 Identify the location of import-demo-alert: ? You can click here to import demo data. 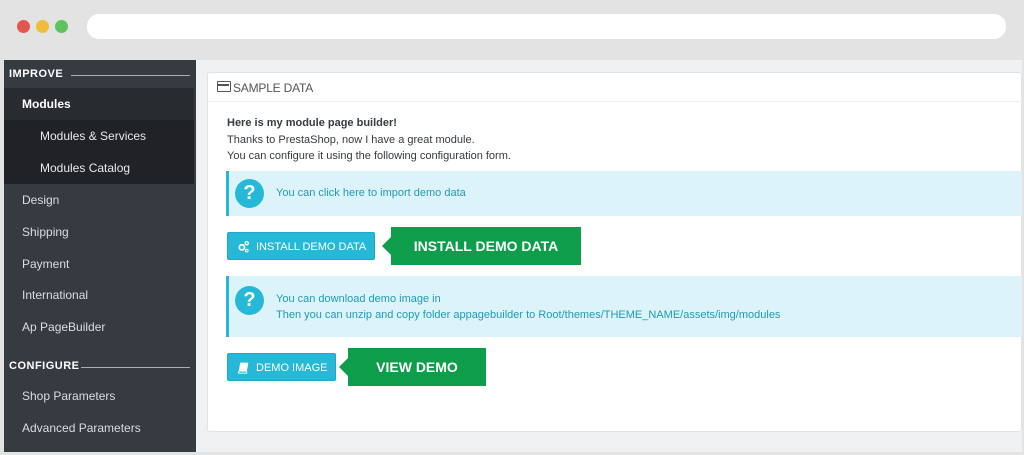
(624, 193).